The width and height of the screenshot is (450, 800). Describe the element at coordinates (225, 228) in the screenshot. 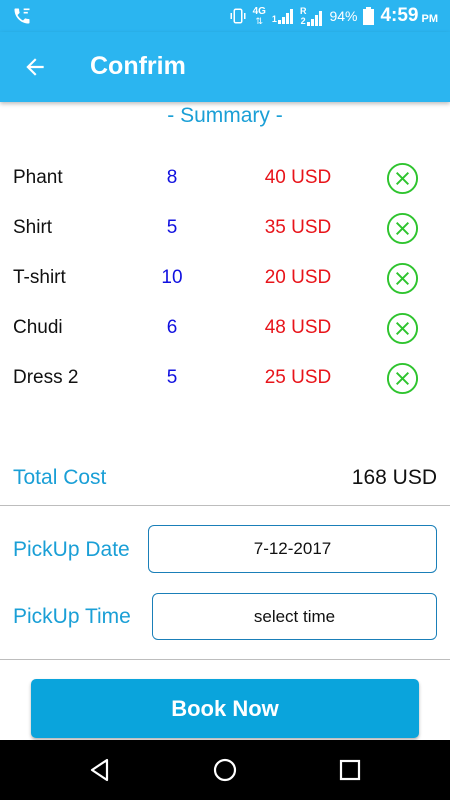

I see `list-item: Shirt 5 35 USD` at that location.